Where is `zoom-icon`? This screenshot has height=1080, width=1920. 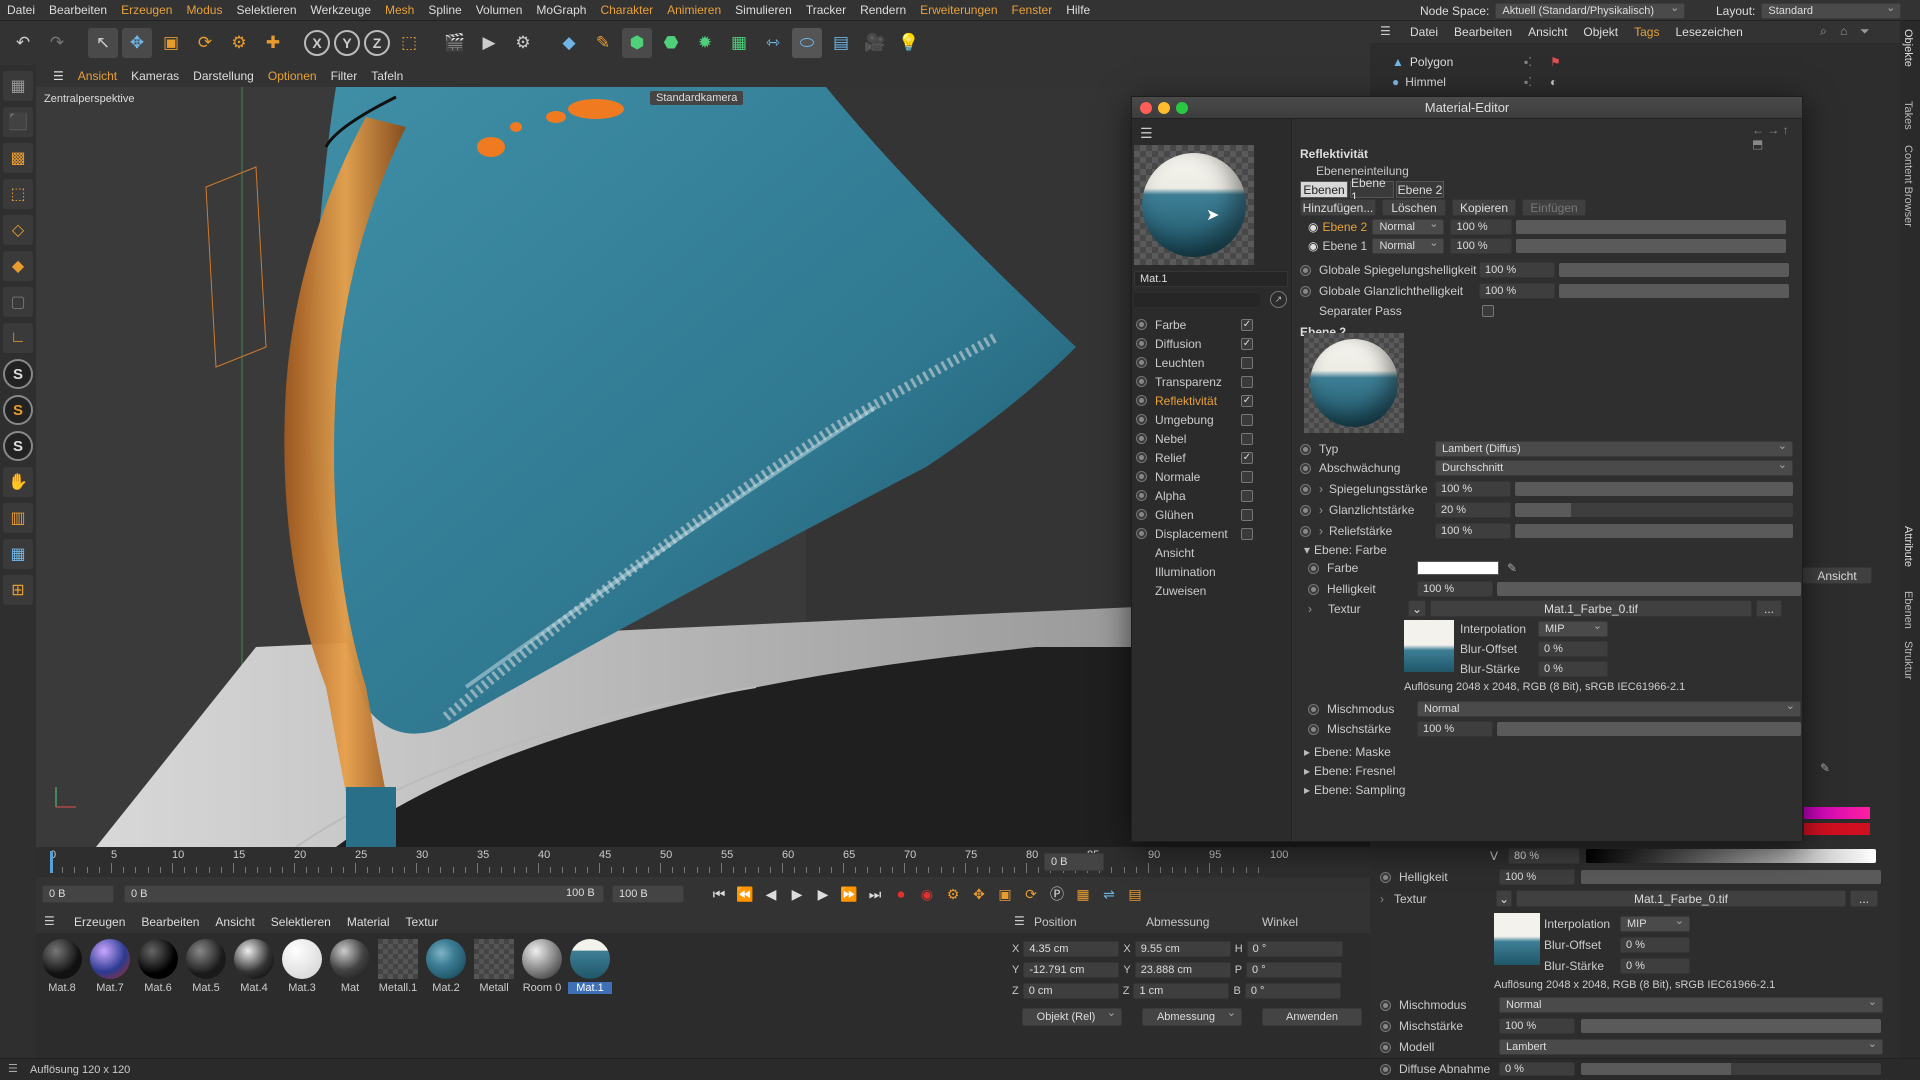 zoom-icon is located at coordinates (1182, 108).